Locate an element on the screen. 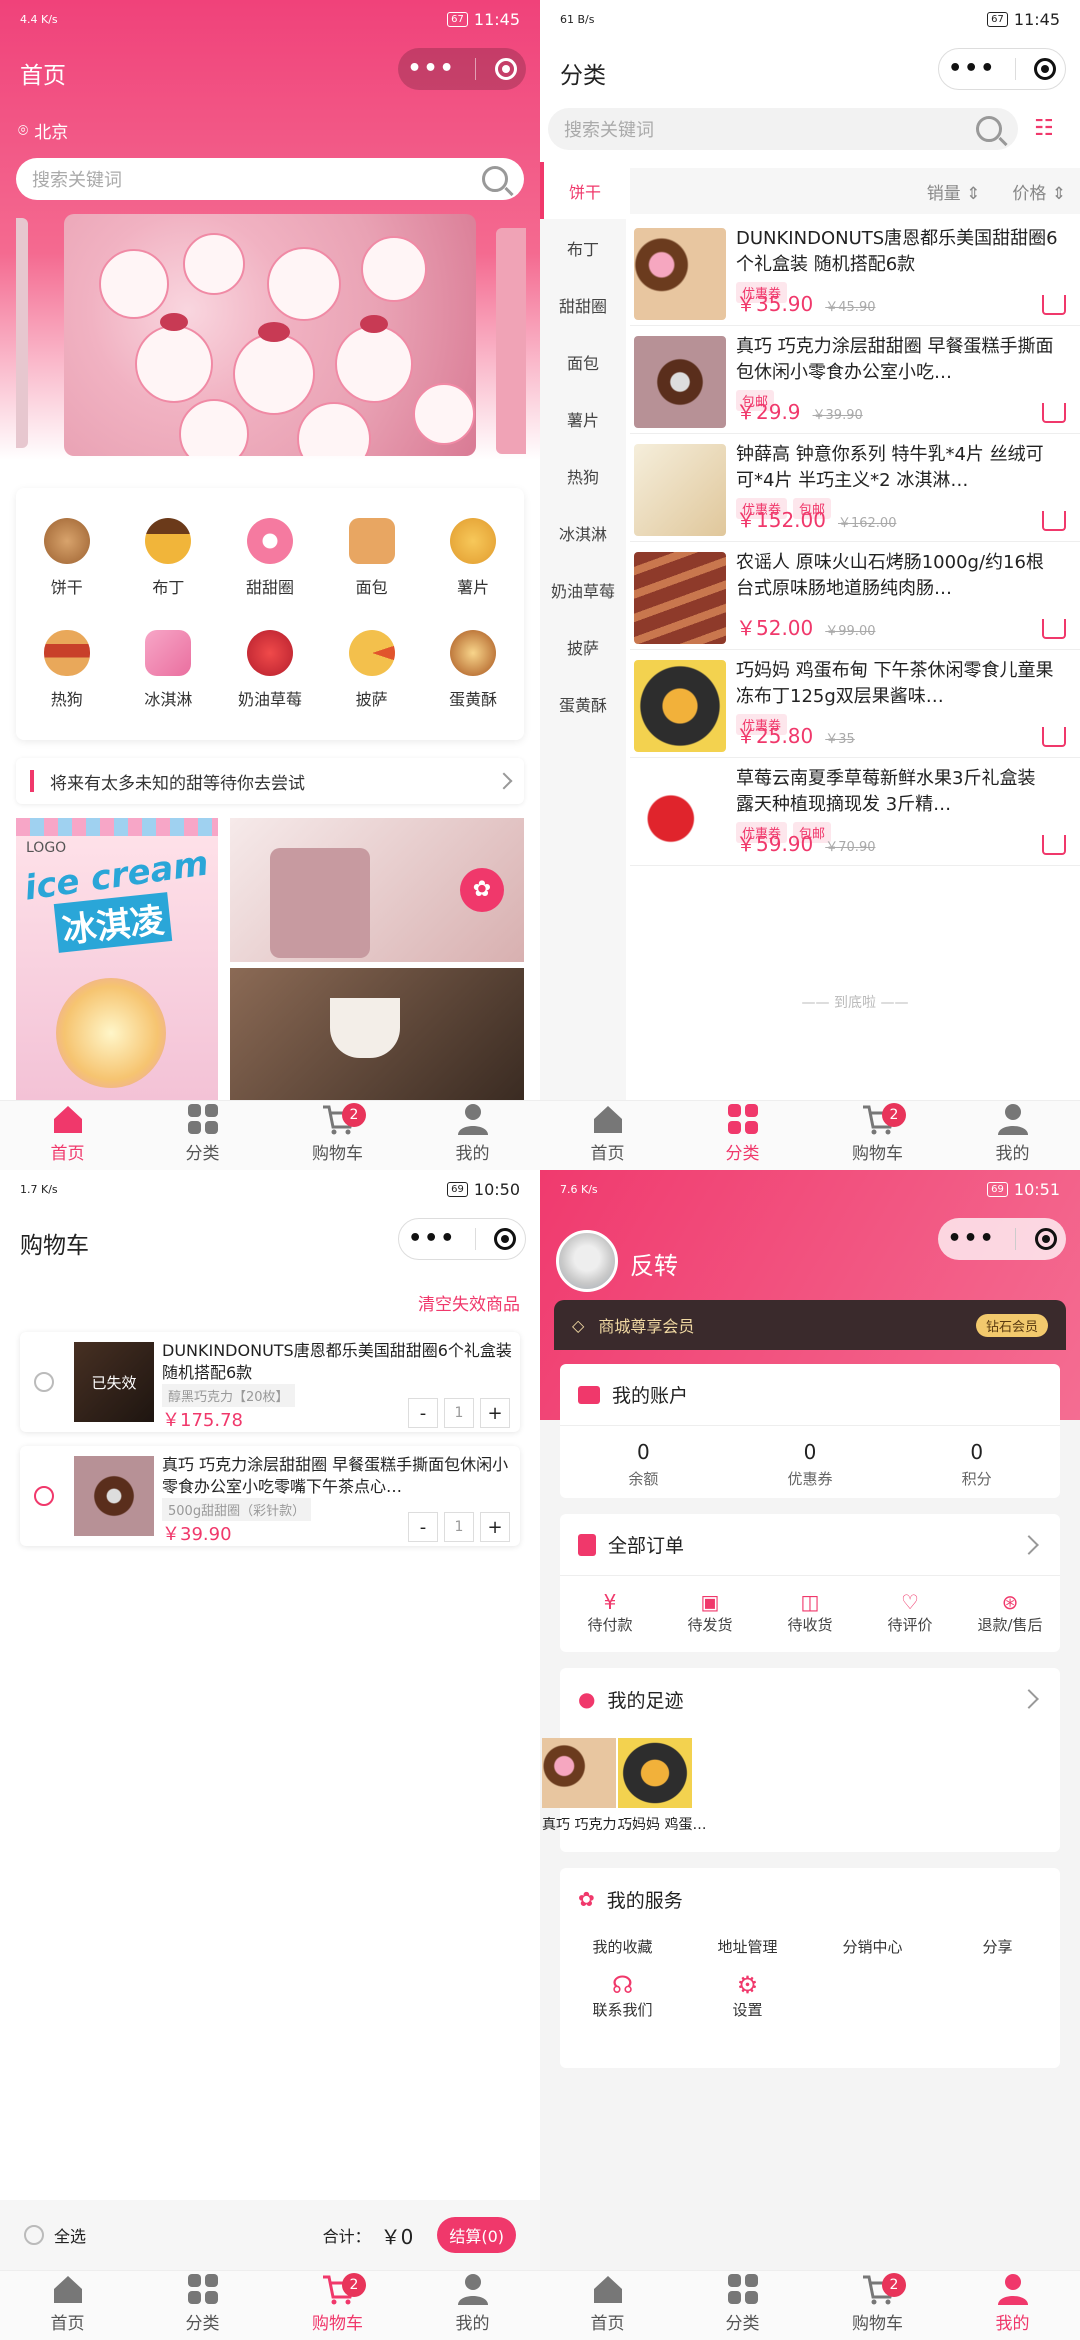  category-hotdog: 热狗 is located at coordinates (67, 670).